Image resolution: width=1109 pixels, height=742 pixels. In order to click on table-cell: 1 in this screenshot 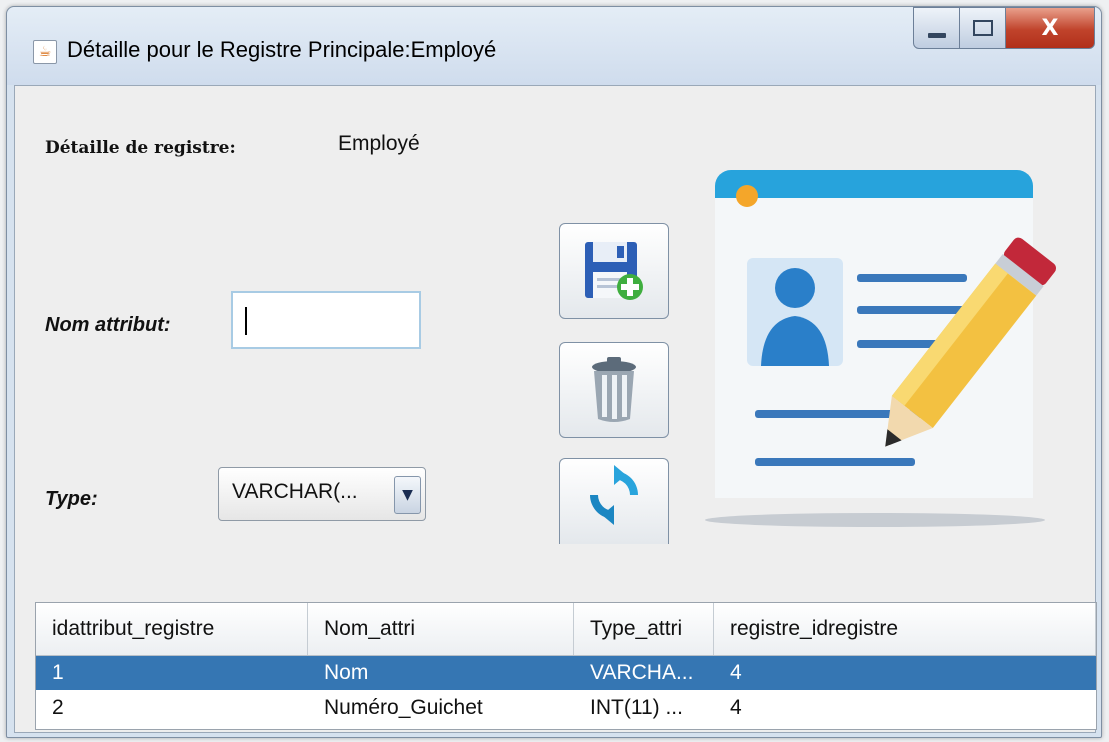, I will do `click(58, 672)`.